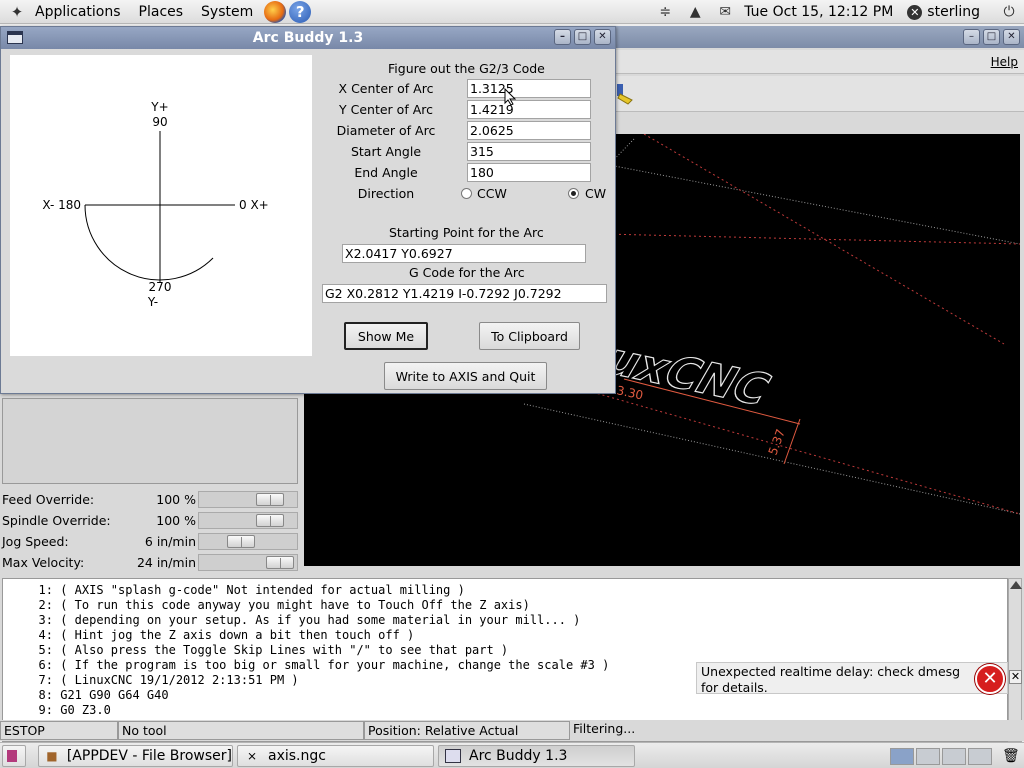 This screenshot has height=768, width=1024. I want to click on max-velocity-slider, so click(248, 562).